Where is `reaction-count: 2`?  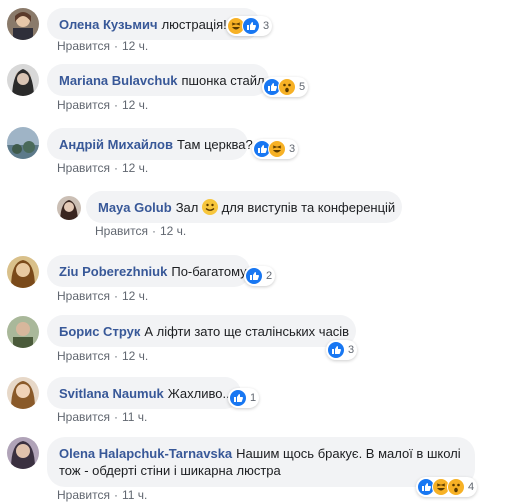 reaction-count: 2 is located at coordinates (269, 276).